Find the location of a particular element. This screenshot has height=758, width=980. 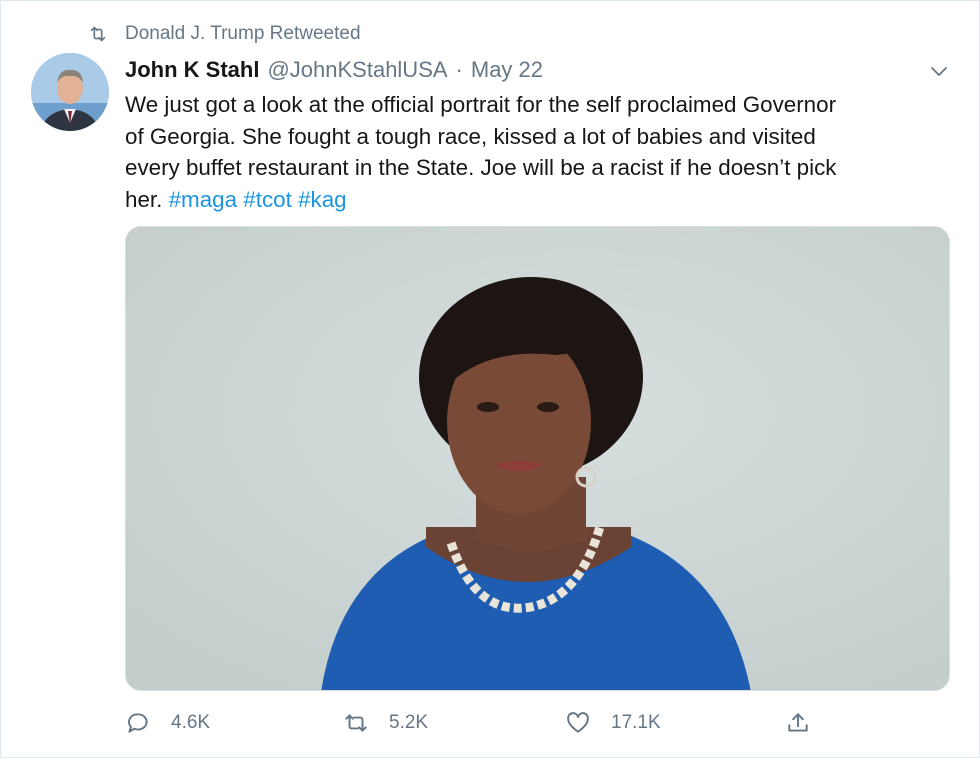

retweet-banner: Donald J. Trump Retweeted is located at coordinates (224, 34).